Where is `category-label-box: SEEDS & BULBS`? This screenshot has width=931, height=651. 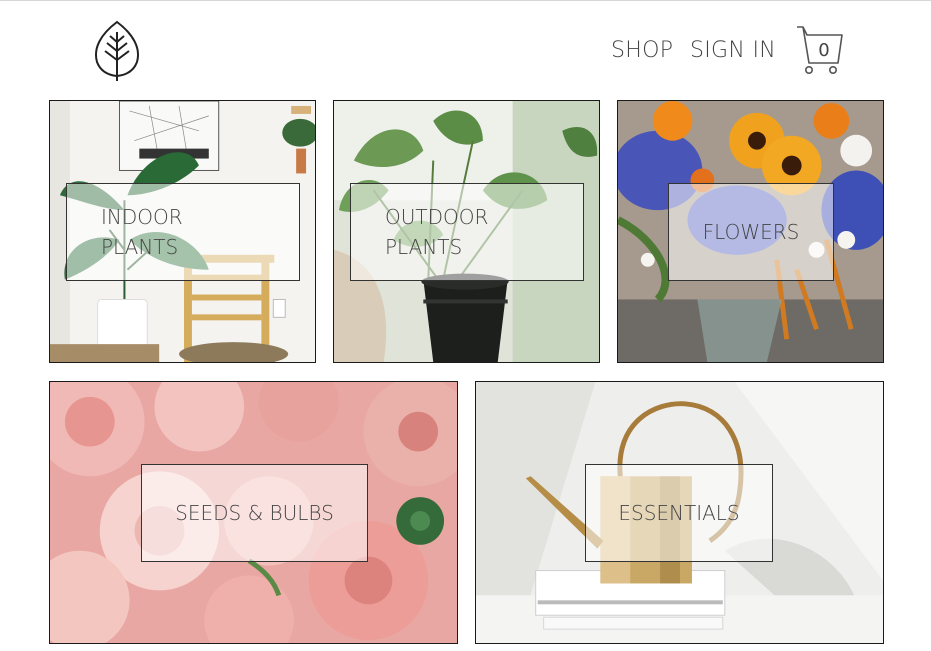
category-label-box: SEEDS & BULBS is located at coordinates (254, 513).